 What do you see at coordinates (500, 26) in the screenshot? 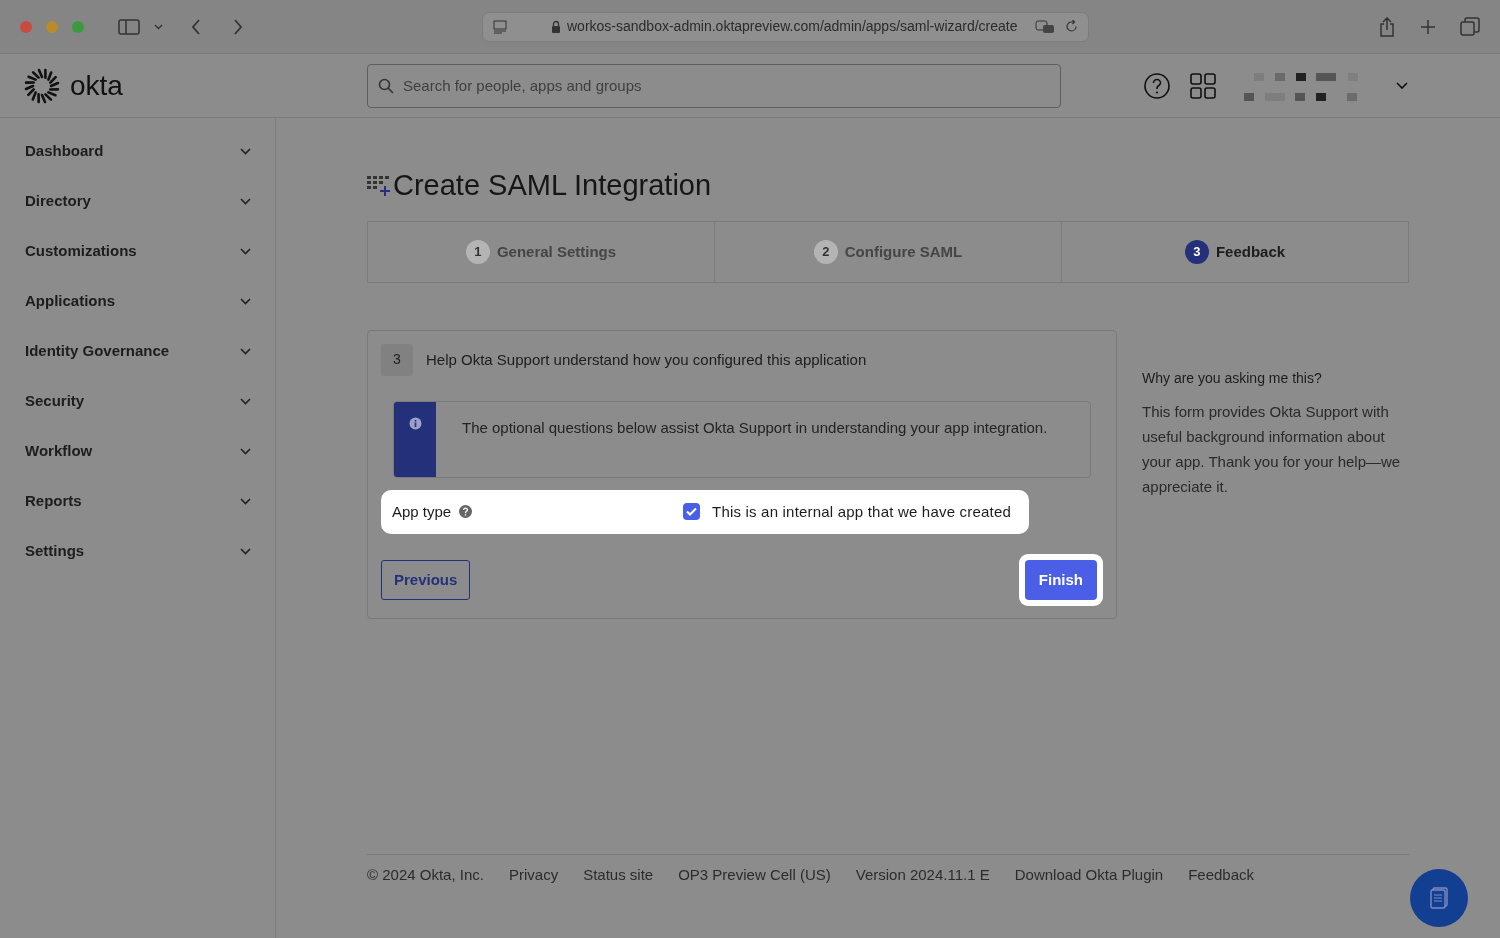
I see `page-icon` at bounding box center [500, 26].